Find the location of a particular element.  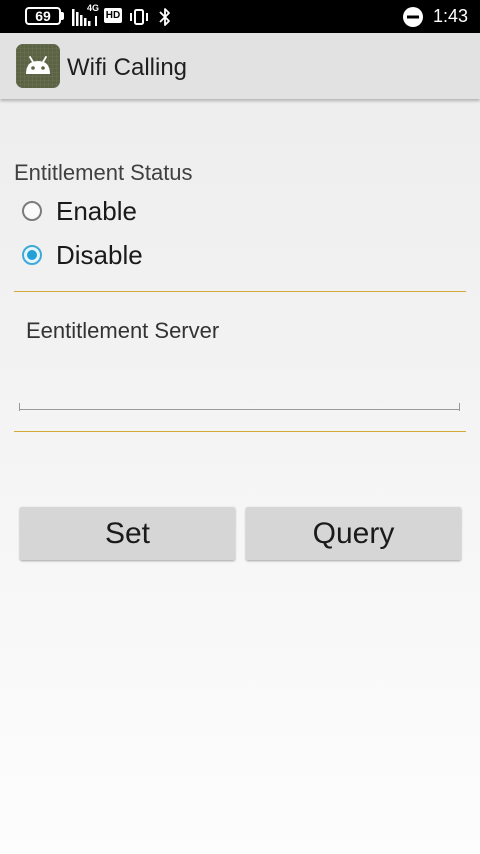

radio-disable: Disable is located at coordinates (82, 255).